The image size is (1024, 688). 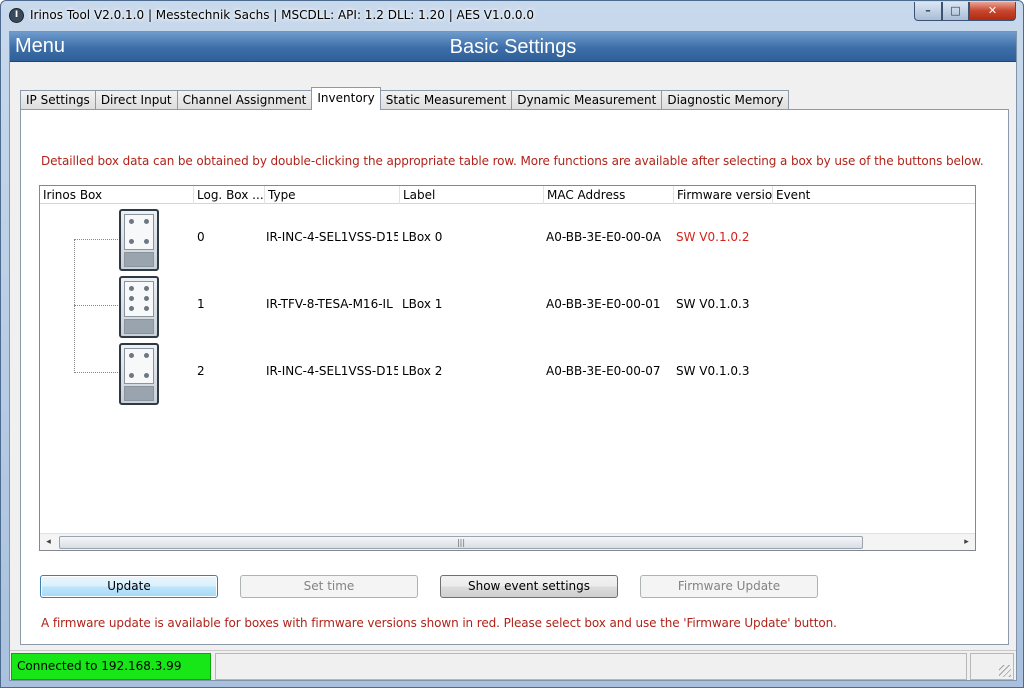 I want to click on resize-grip-icon, so click(x=1005, y=671).